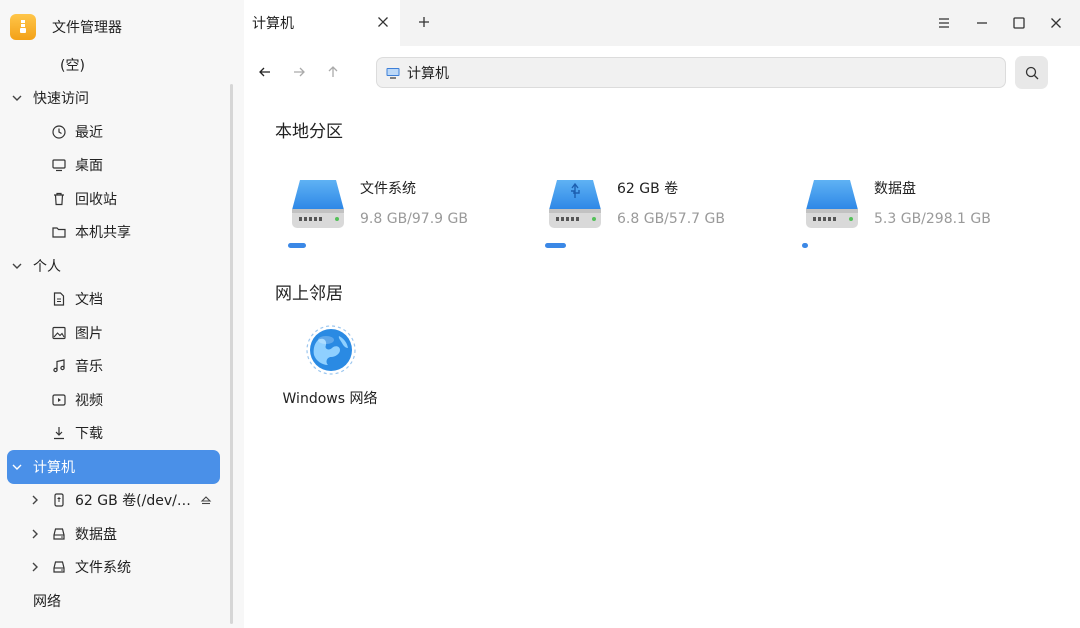  Describe the element at coordinates (333, 72) in the screenshot. I see `up-arrow-icon` at that location.